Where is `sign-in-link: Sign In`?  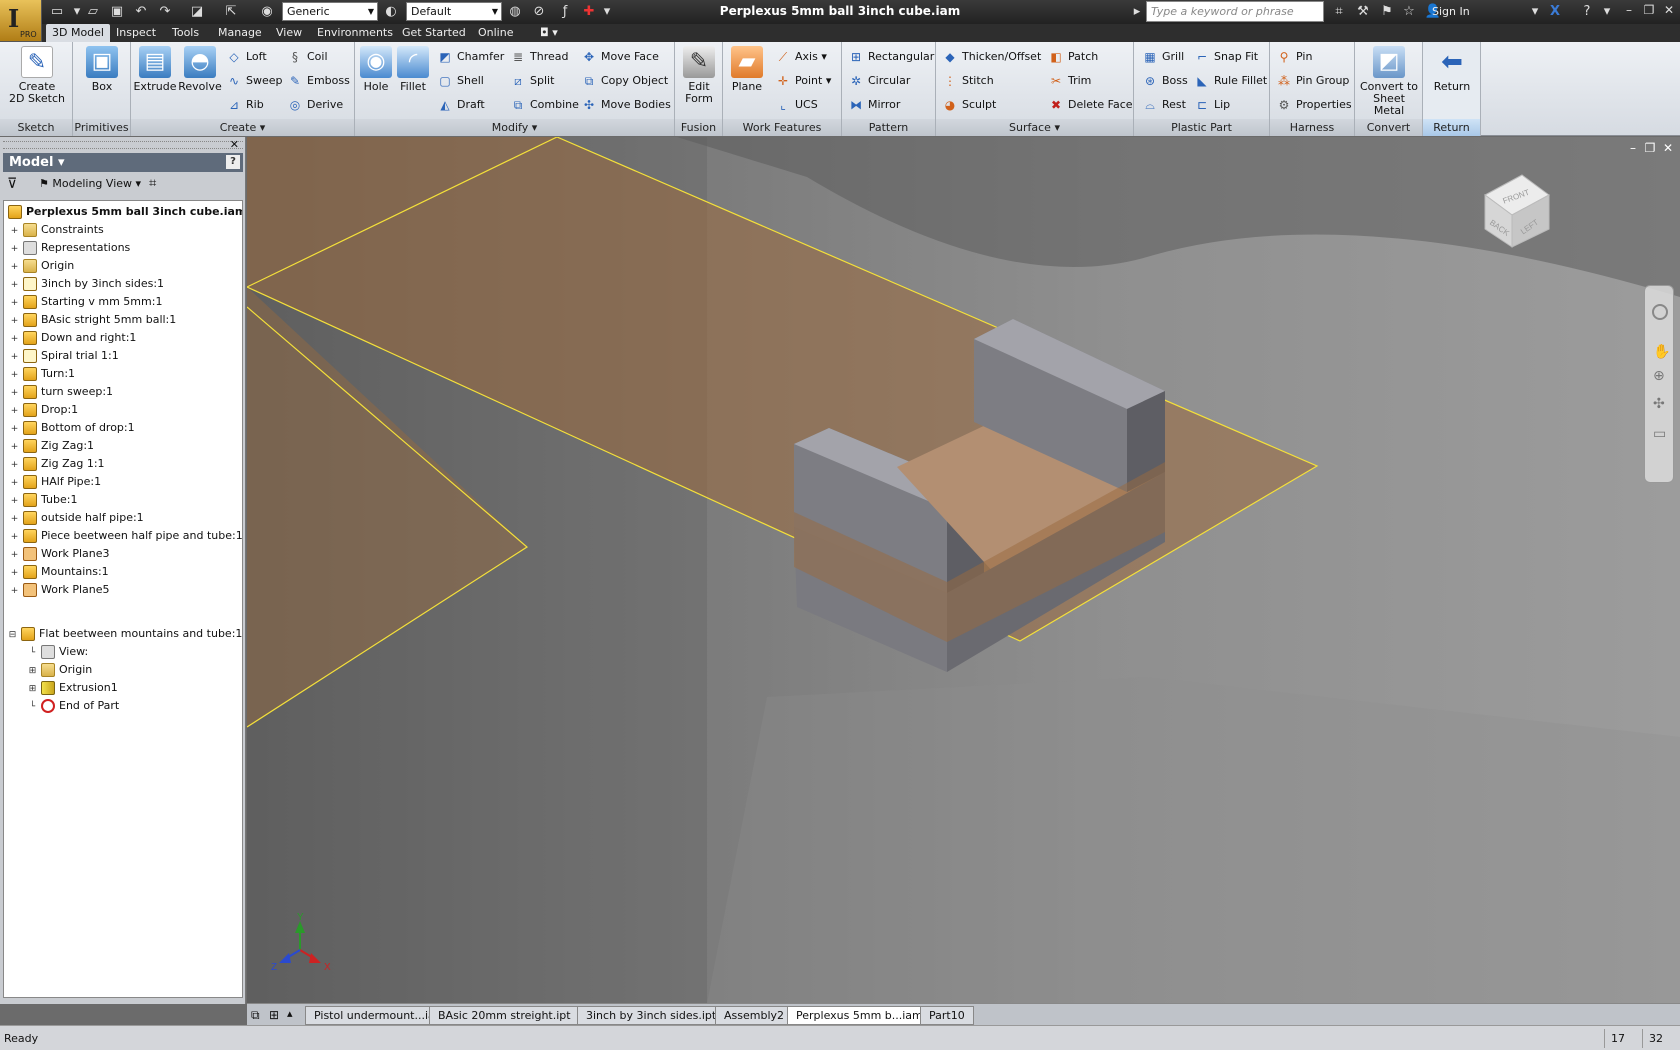 sign-in-link: Sign In is located at coordinates (1451, 11).